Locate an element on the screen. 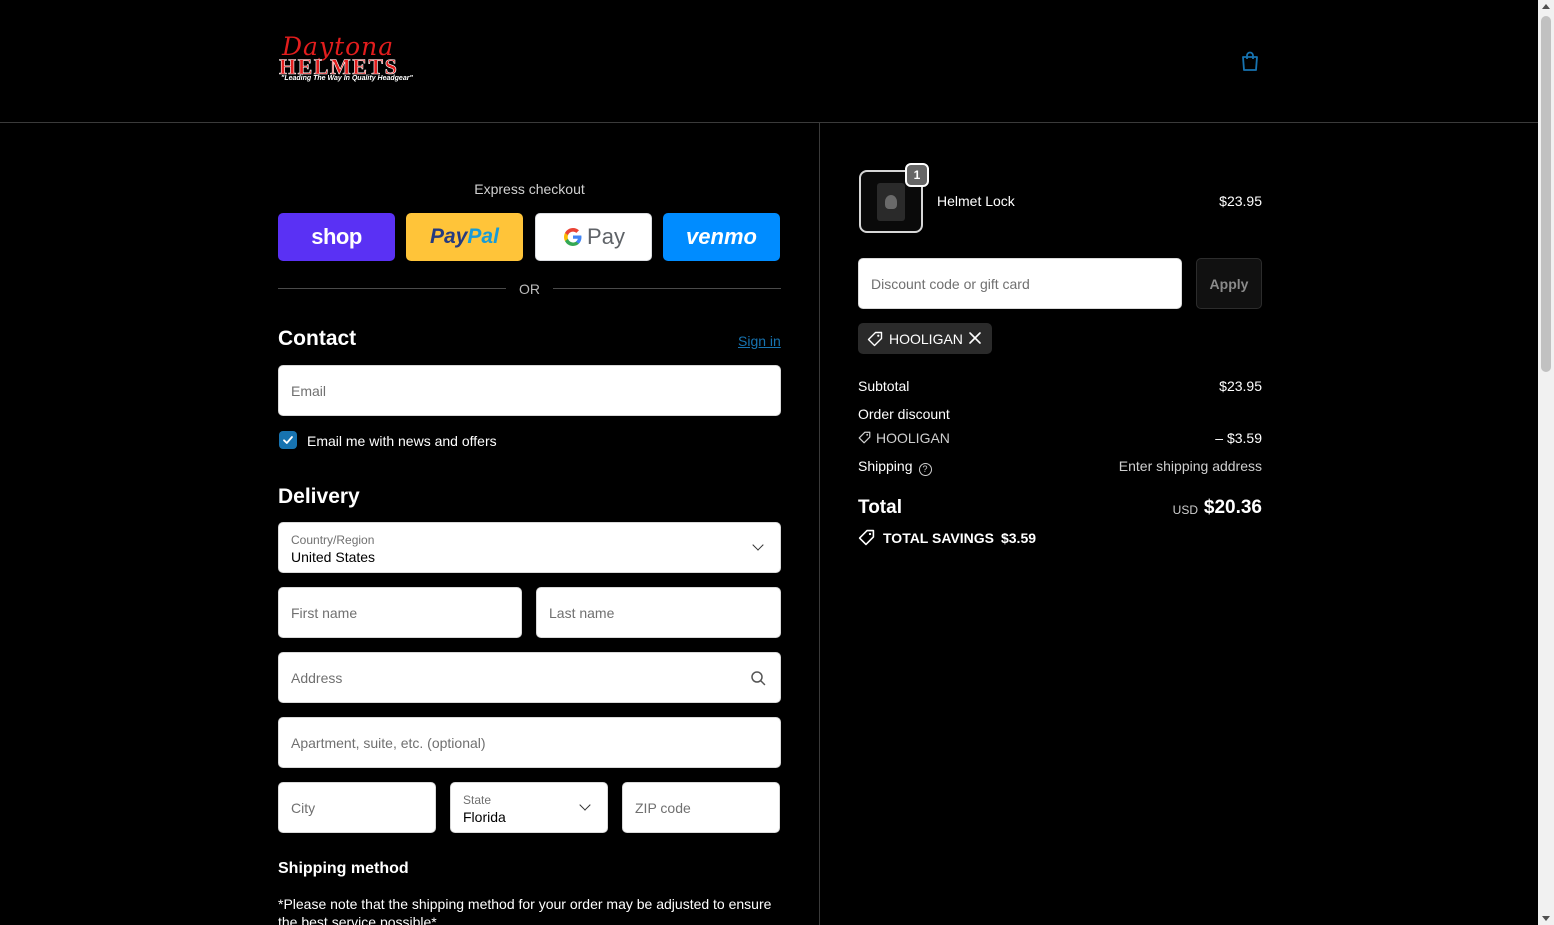  newsletter-label: Email me with news and offers is located at coordinates (402, 441).